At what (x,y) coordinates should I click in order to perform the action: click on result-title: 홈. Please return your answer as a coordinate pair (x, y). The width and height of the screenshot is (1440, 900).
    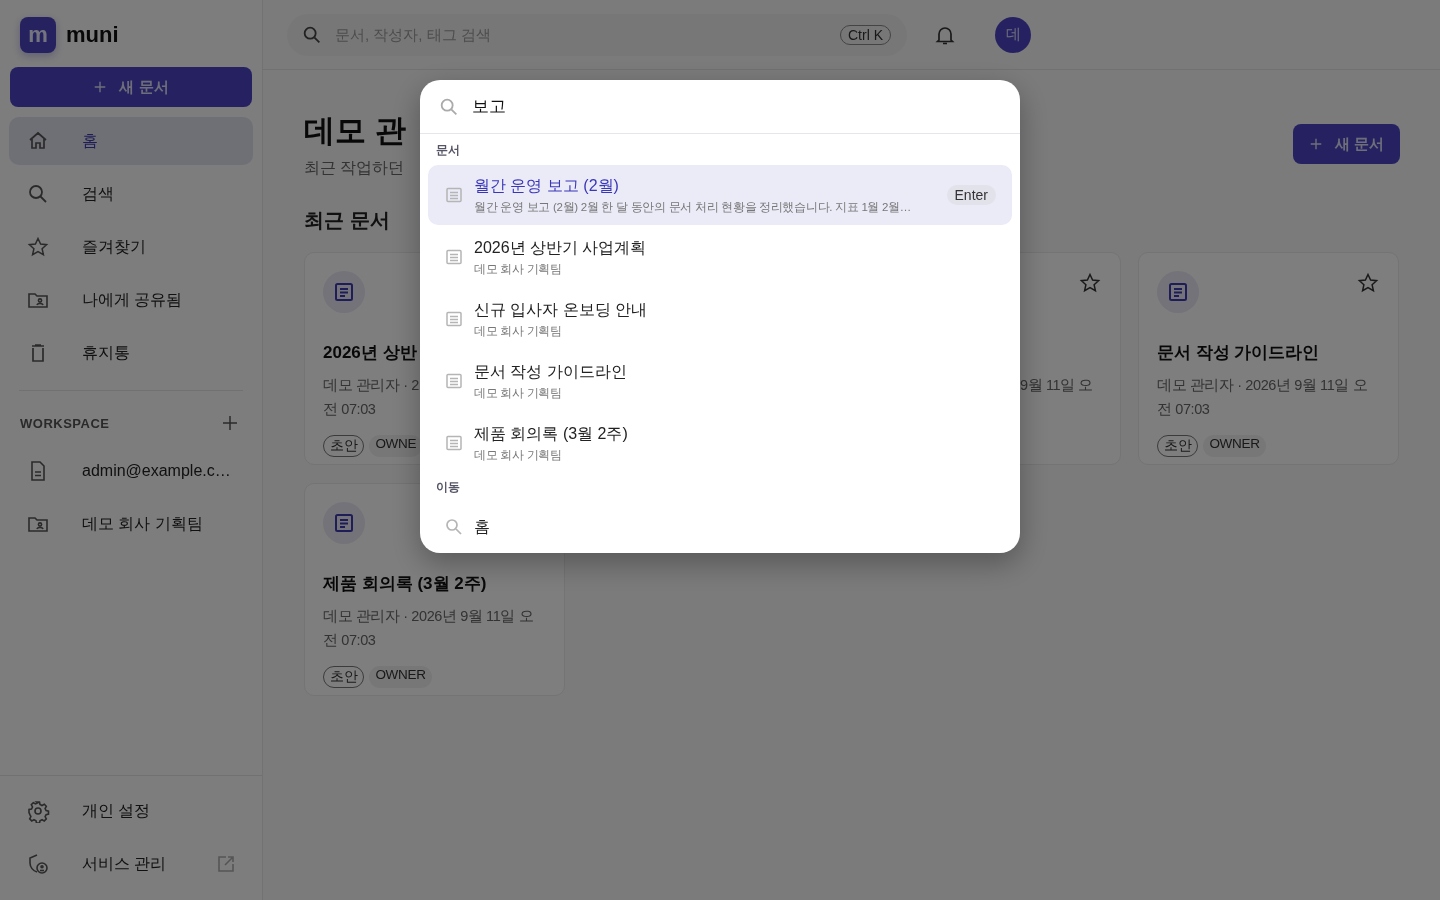
    Looking at the image, I should click on (482, 526).